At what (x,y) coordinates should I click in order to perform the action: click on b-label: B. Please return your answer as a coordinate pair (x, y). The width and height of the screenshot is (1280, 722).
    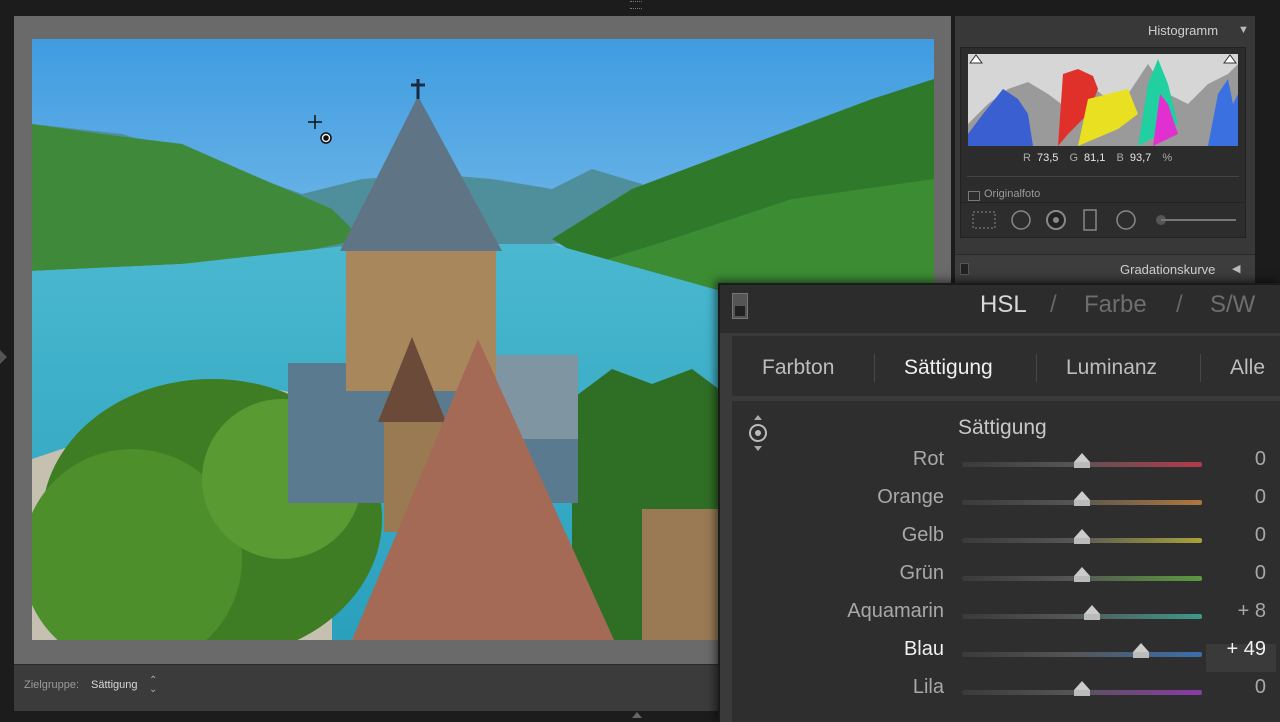
    Looking at the image, I should click on (1120, 158).